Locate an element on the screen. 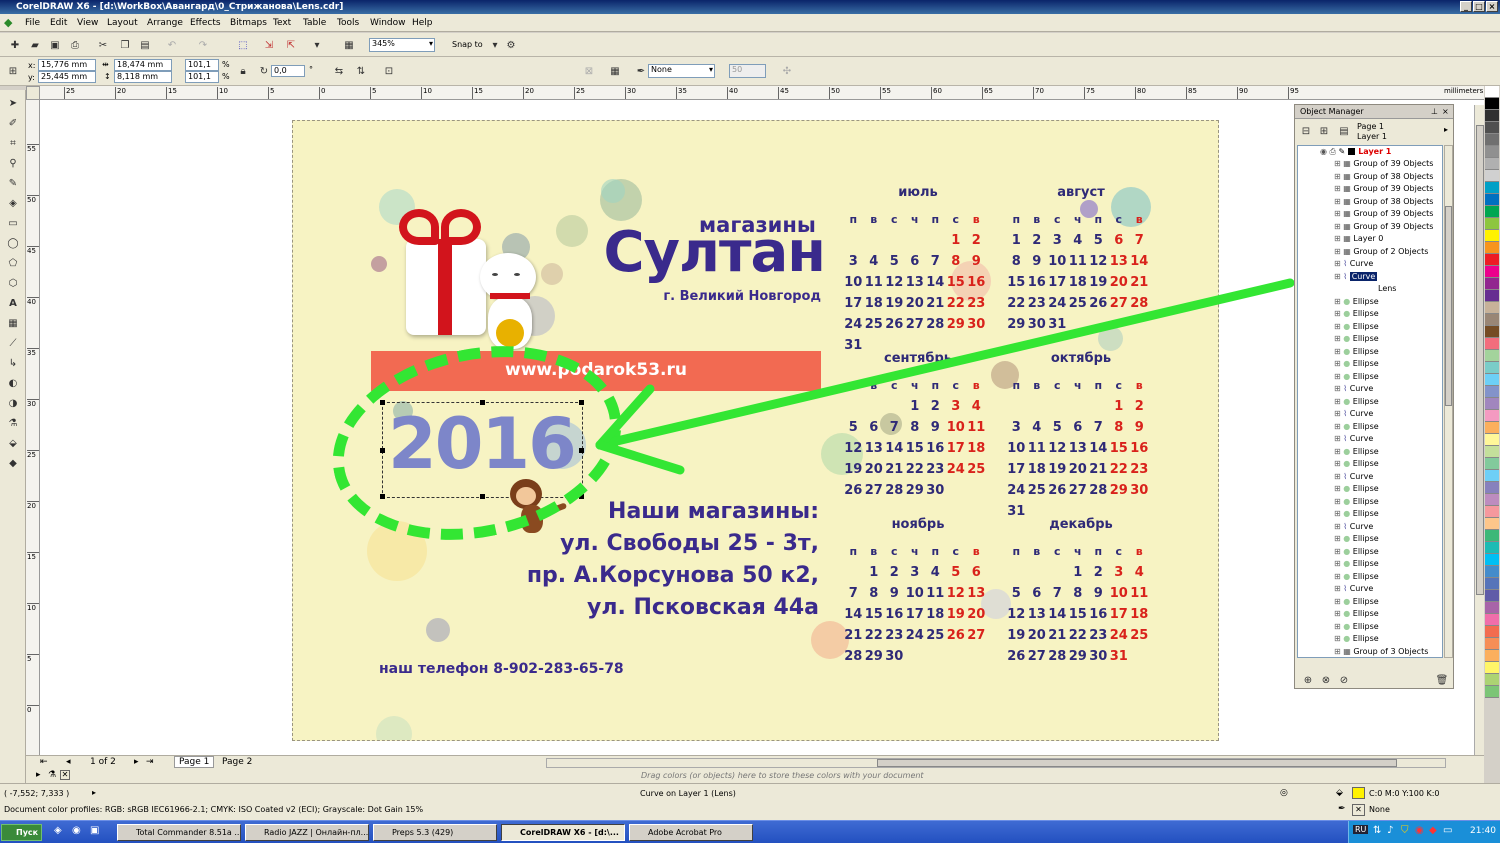 Image resolution: width=1500 pixels, height=843 pixels. properties-icon: ▦ is located at coordinates (615, 71).